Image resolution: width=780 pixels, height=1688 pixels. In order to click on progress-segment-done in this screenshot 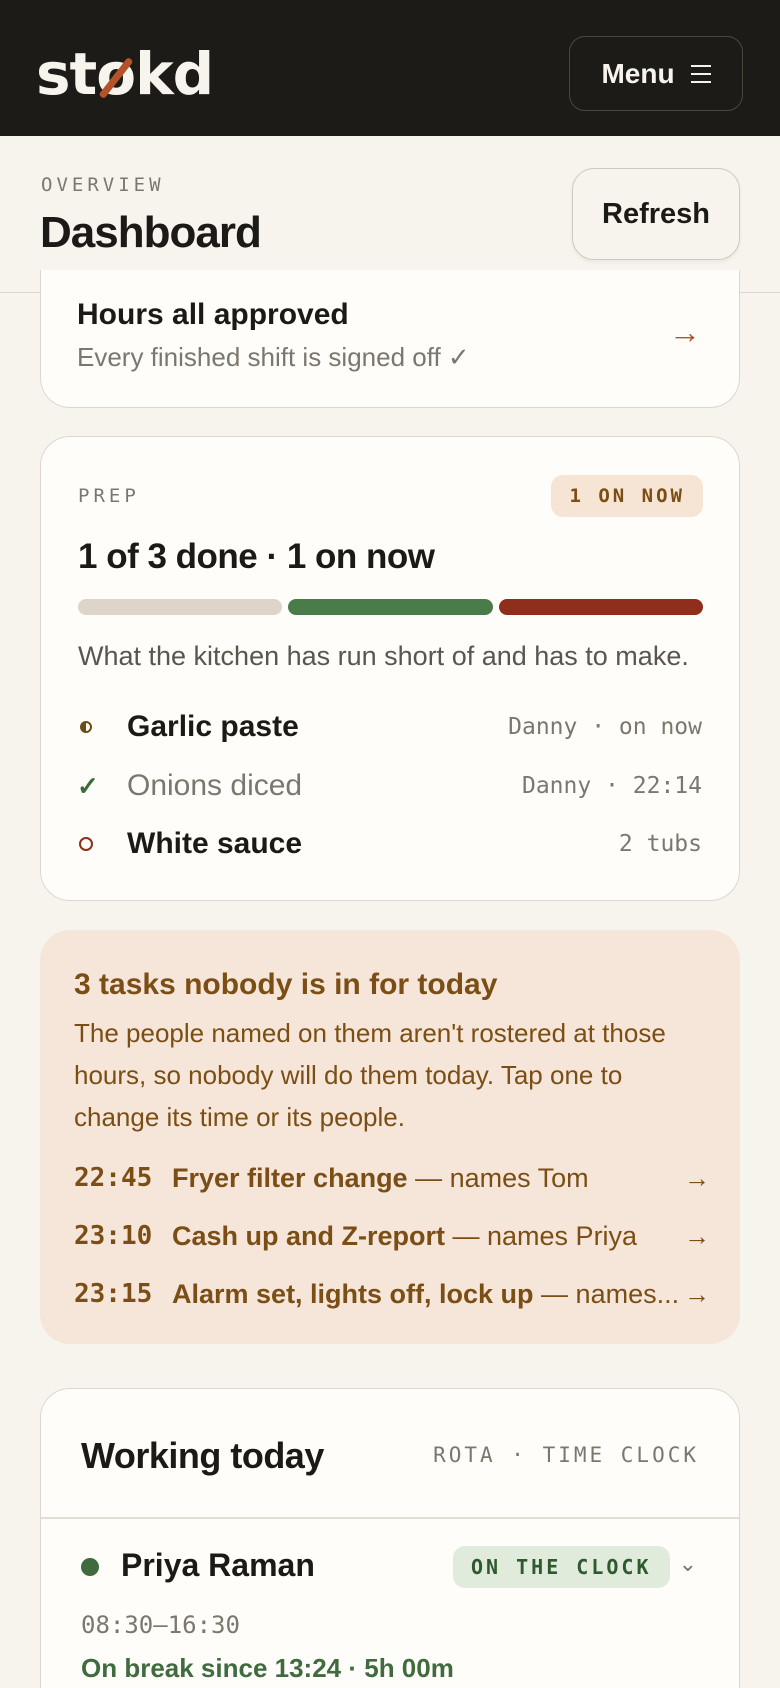, I will do `click(390, 607)`.